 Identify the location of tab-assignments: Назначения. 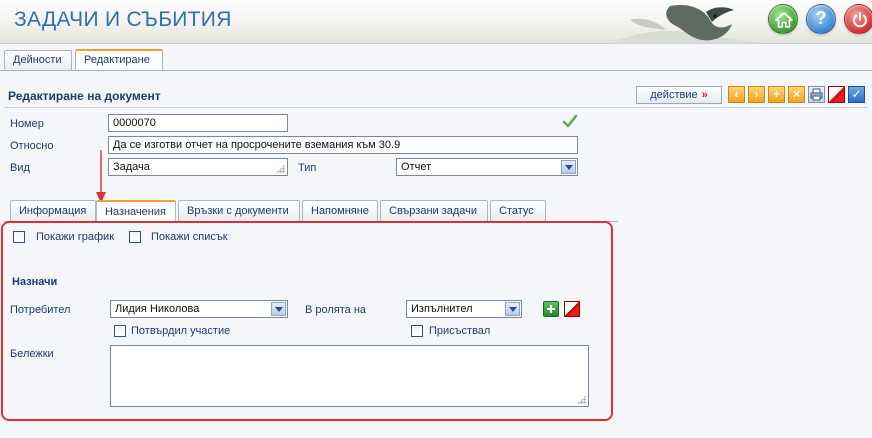
(136, 210).